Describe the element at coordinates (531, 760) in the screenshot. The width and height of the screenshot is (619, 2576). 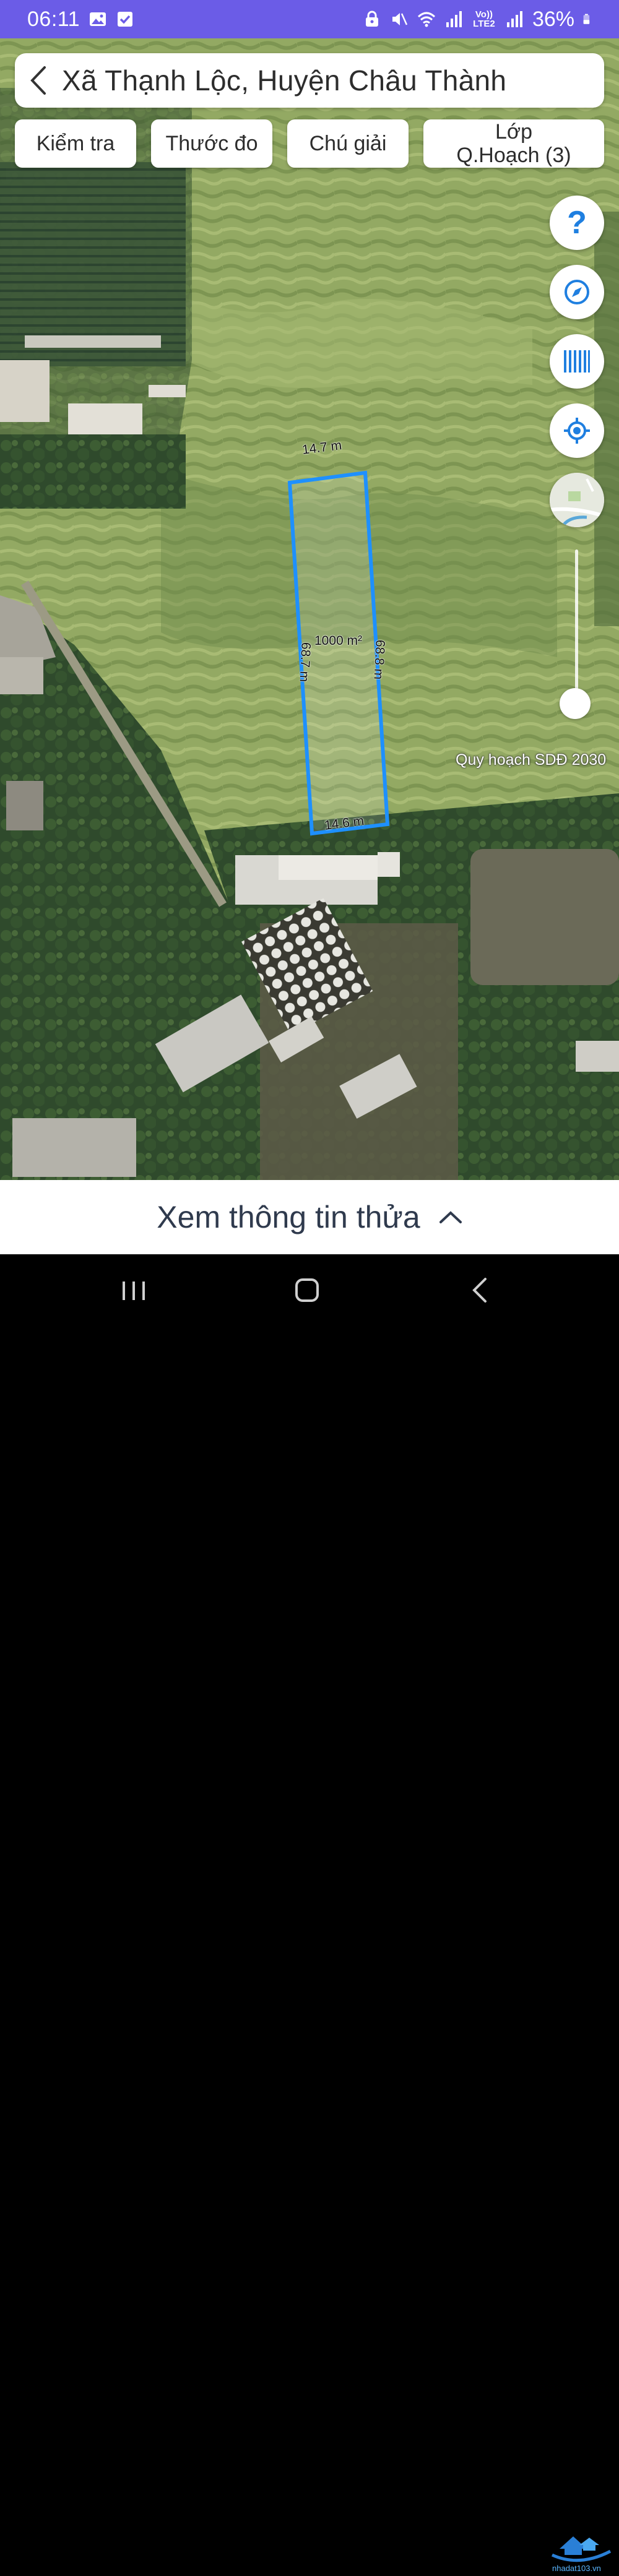
I see `map-layer-caption: Quy hoạch SDĐ 2030` at that location.